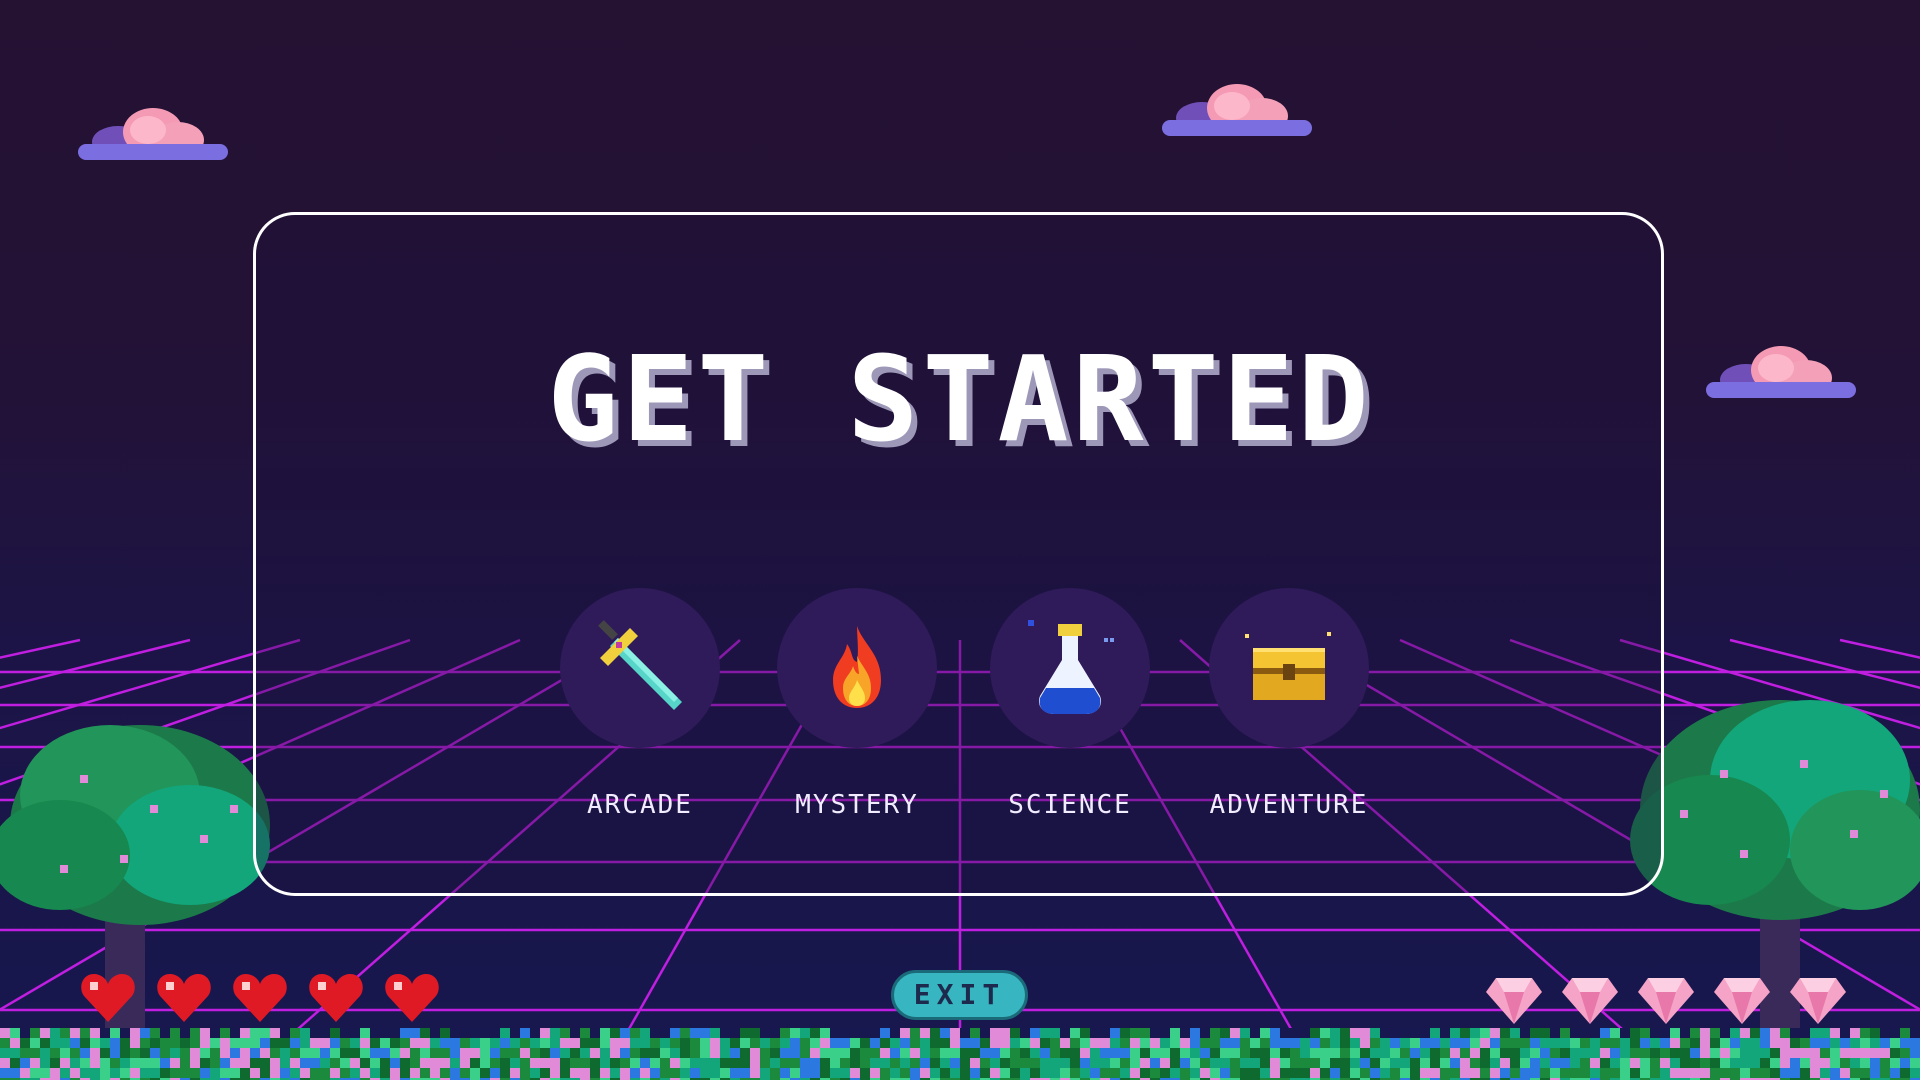 The width and height of the screenshot is (1920, 1080). Describe the element at coordinates (640, 805) in the screenshot. I see `category-label-arcade: ARCADE` at that location.